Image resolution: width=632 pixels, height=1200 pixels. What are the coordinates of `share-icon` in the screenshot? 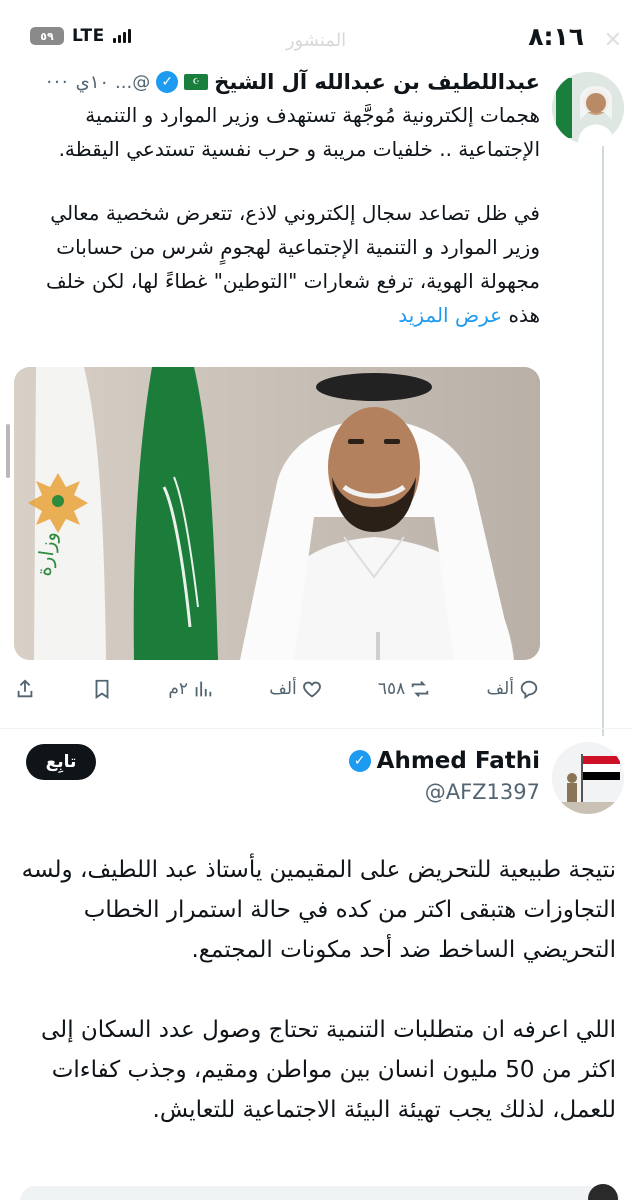 It's located at (25, 688).